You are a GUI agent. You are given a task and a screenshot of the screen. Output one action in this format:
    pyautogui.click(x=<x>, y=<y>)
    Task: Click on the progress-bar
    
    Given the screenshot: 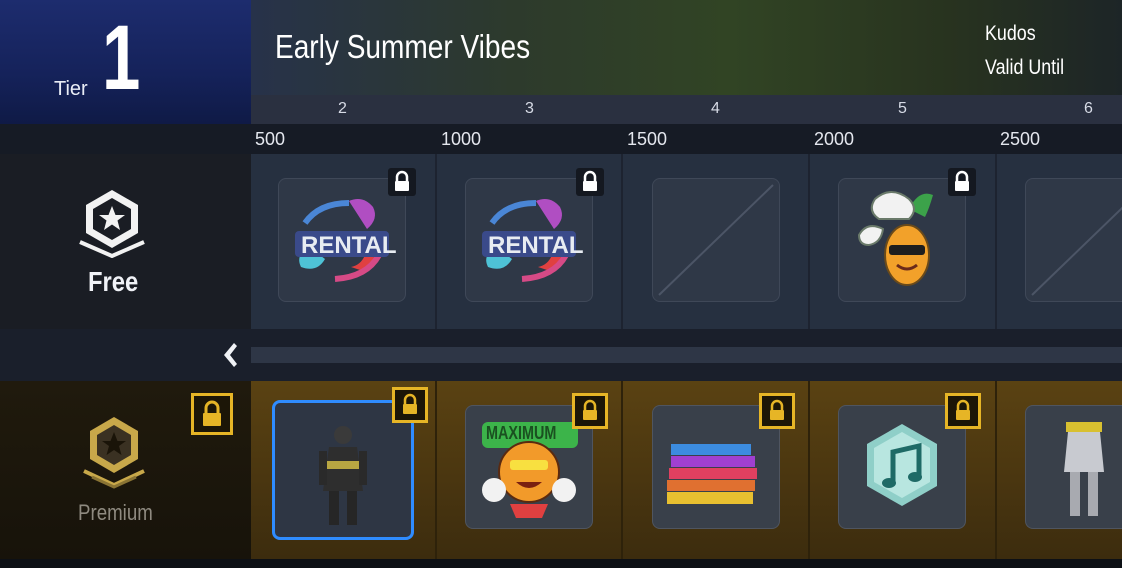 What is the action you would take?
    pyautogui.click(x=686, y=355)
    